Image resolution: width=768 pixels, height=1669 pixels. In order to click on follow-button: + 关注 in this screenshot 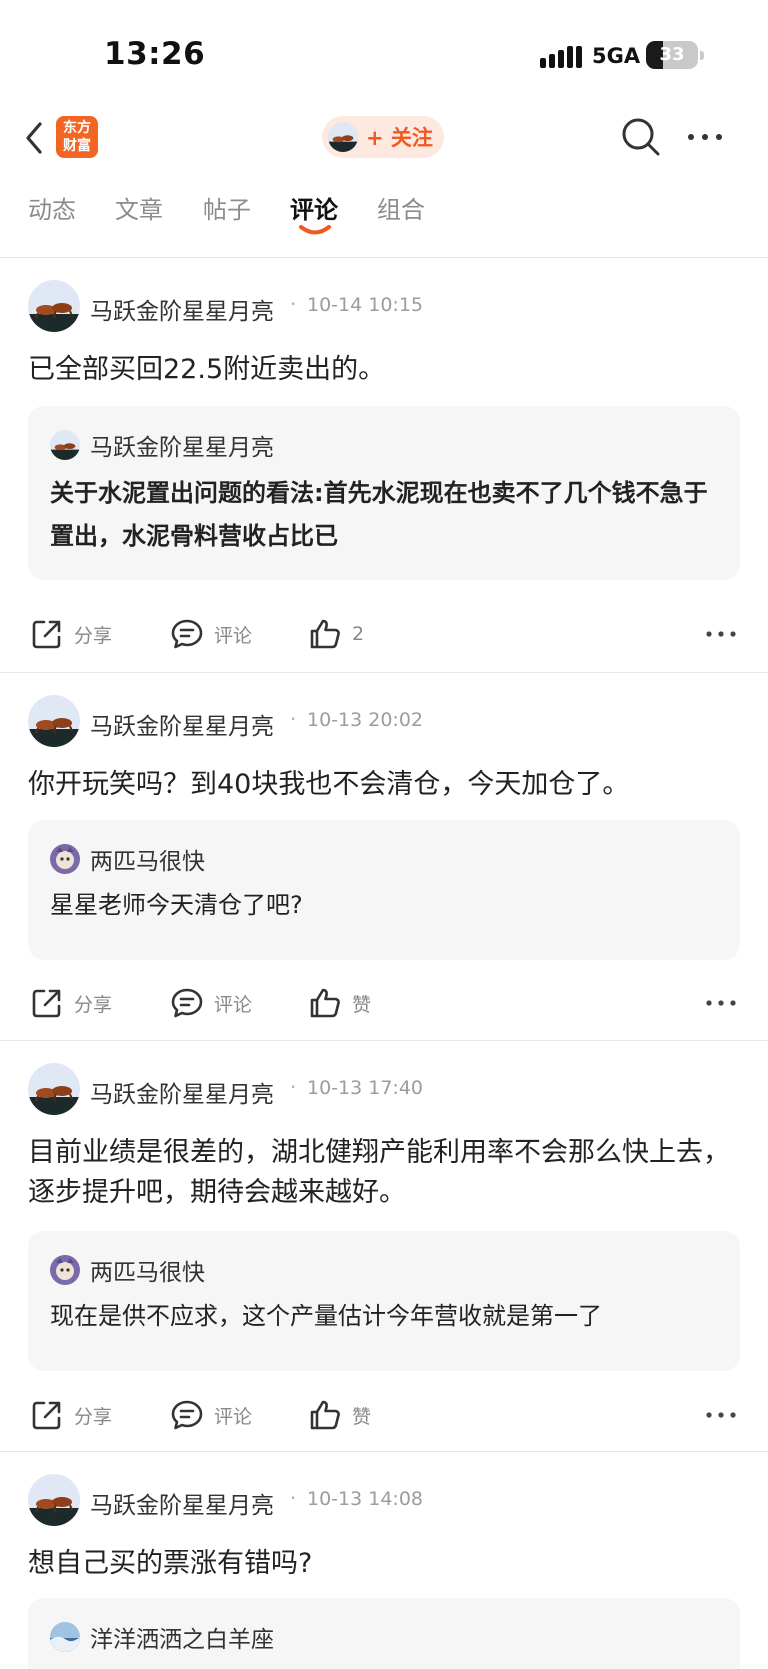, I will do `click(383, 137)`.